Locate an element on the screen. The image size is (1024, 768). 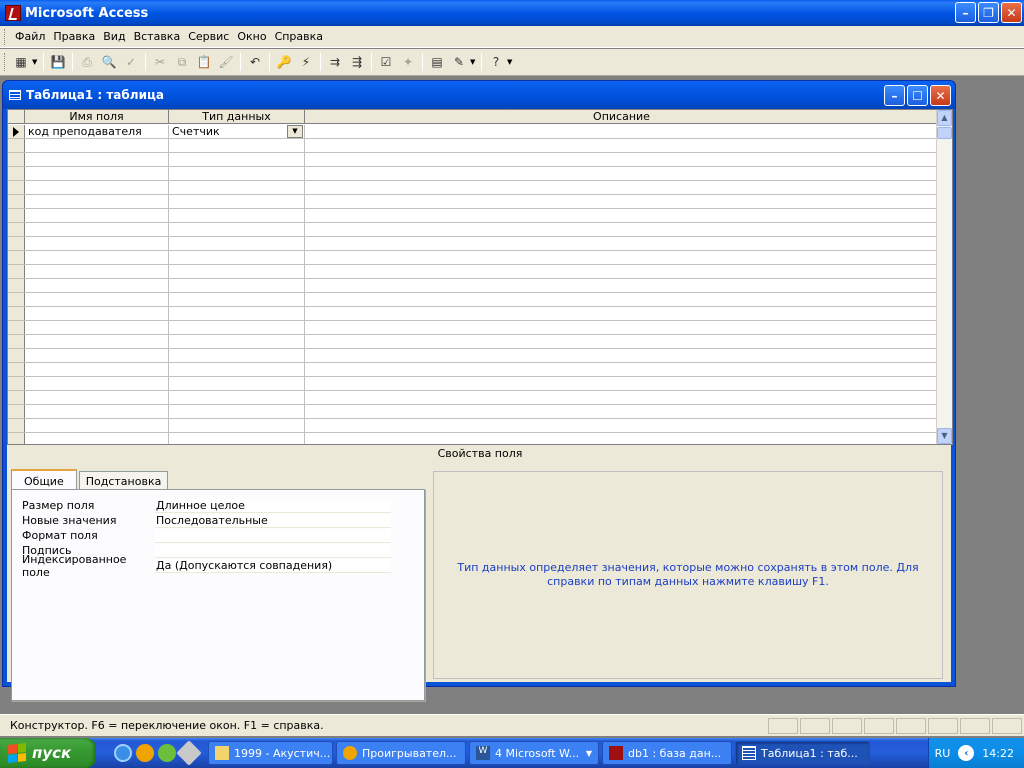
child-maximize-button: ☐ is located at coordinates (917, 95).